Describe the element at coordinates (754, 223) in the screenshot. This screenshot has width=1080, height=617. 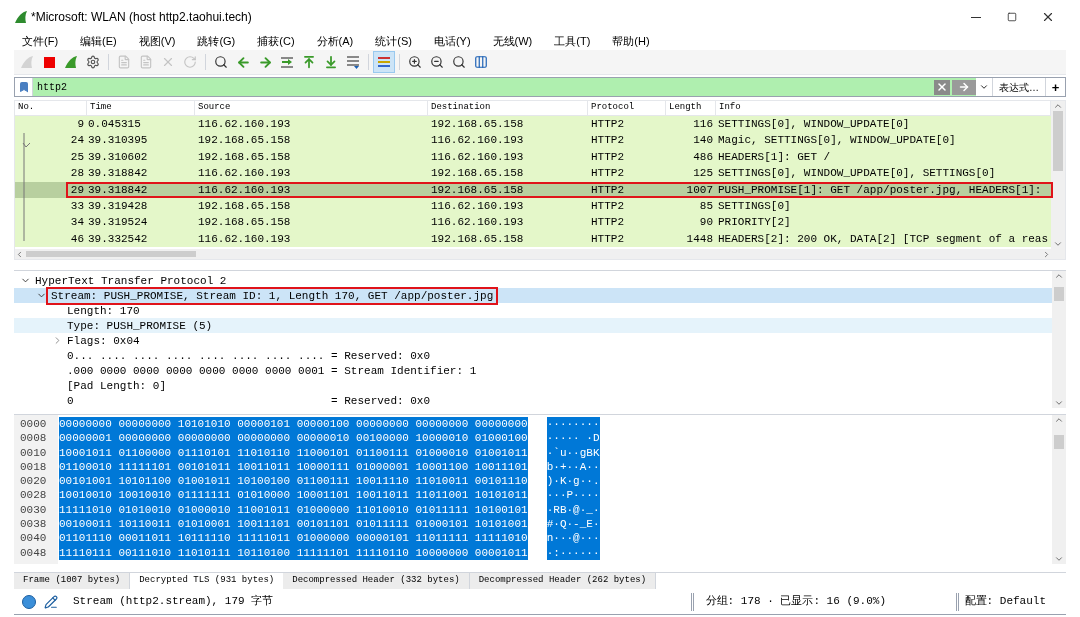
I see `table-cell-text: PRIORITY[2]` at that location.